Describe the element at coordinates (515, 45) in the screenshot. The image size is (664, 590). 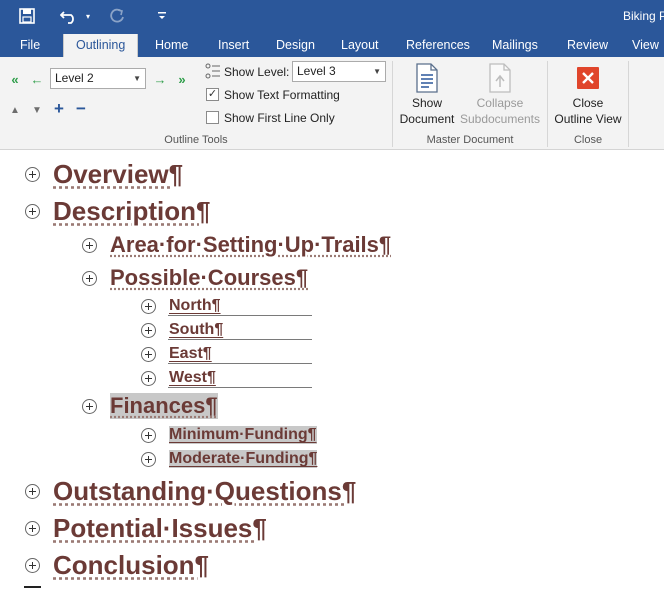
I see `tab-mailings: Mailings` at that location.